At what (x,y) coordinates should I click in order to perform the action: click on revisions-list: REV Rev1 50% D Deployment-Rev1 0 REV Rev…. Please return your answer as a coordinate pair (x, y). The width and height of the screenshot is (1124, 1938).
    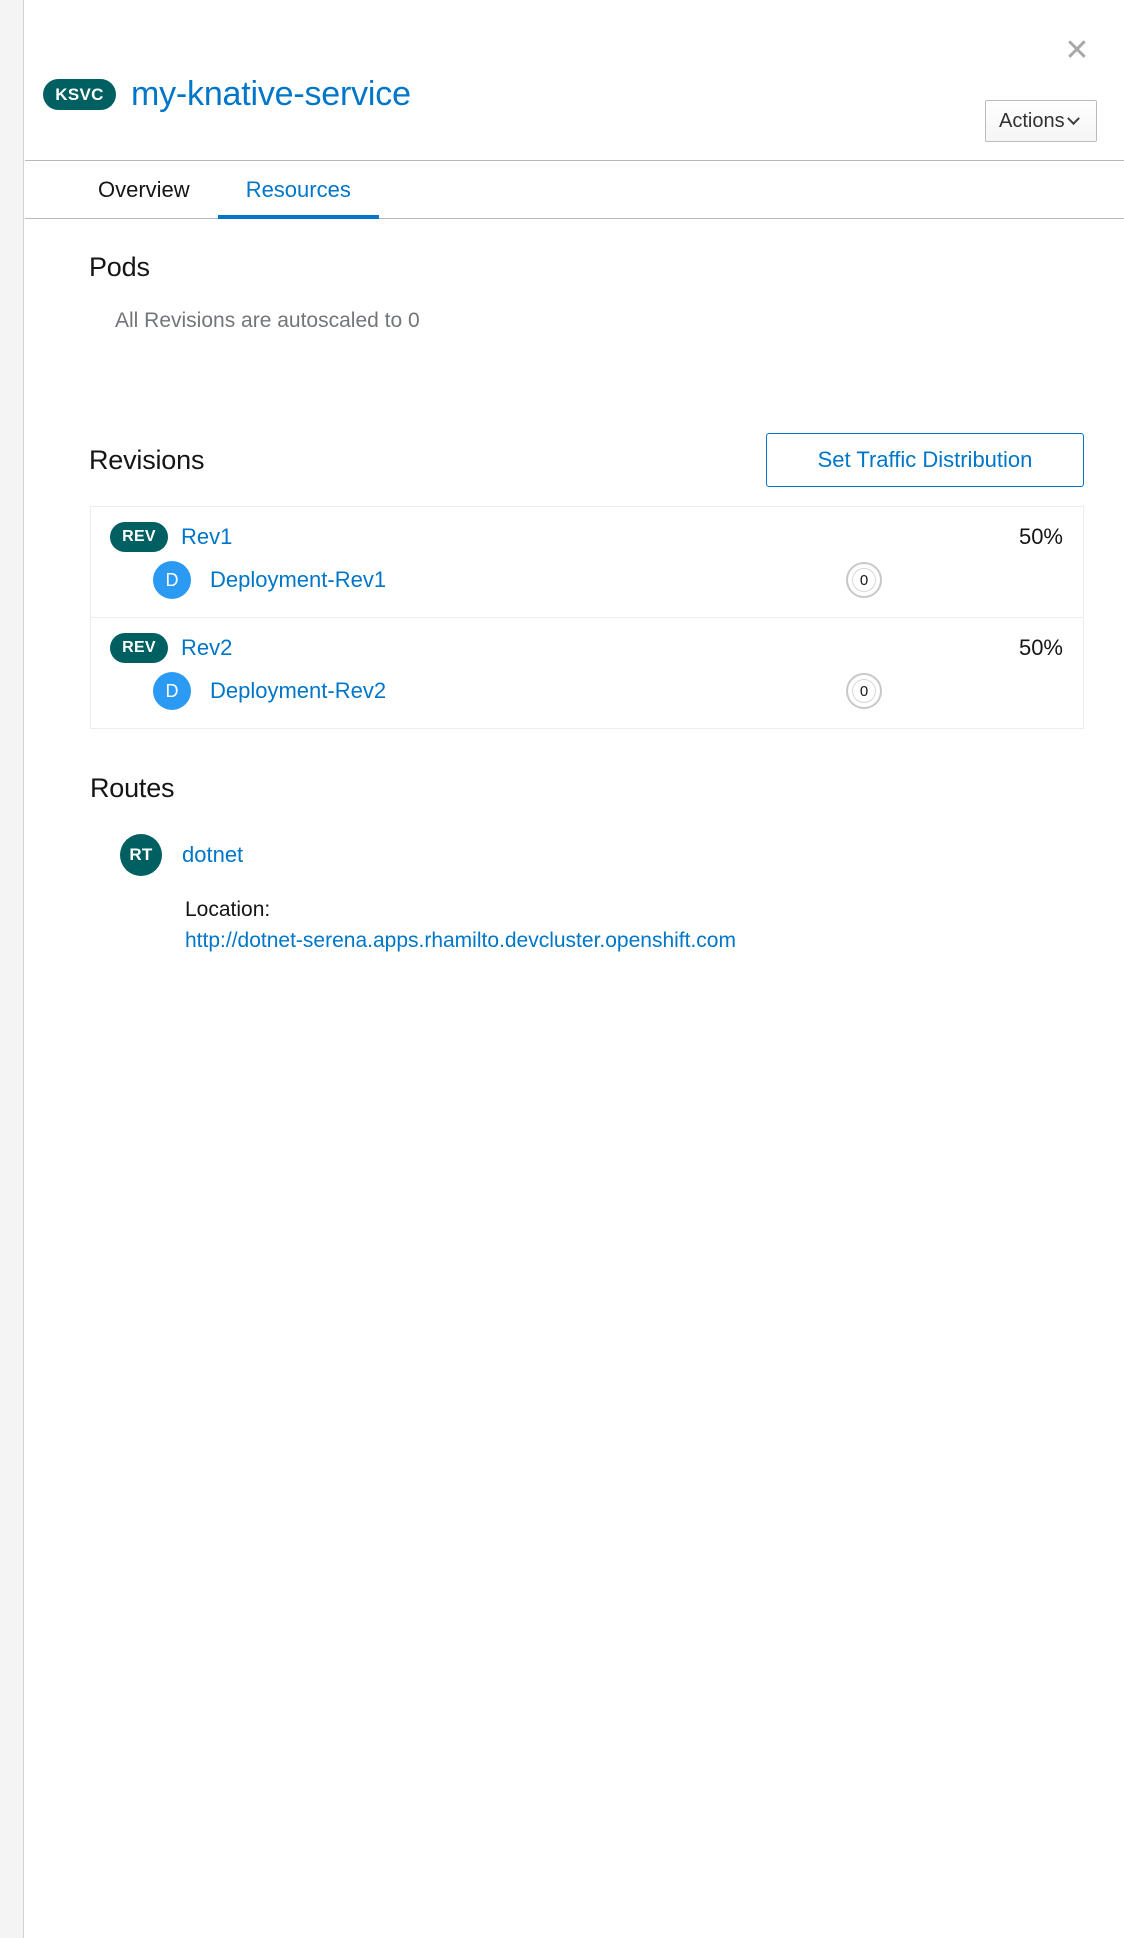
    Looking at the image, I should click on (587, 617).